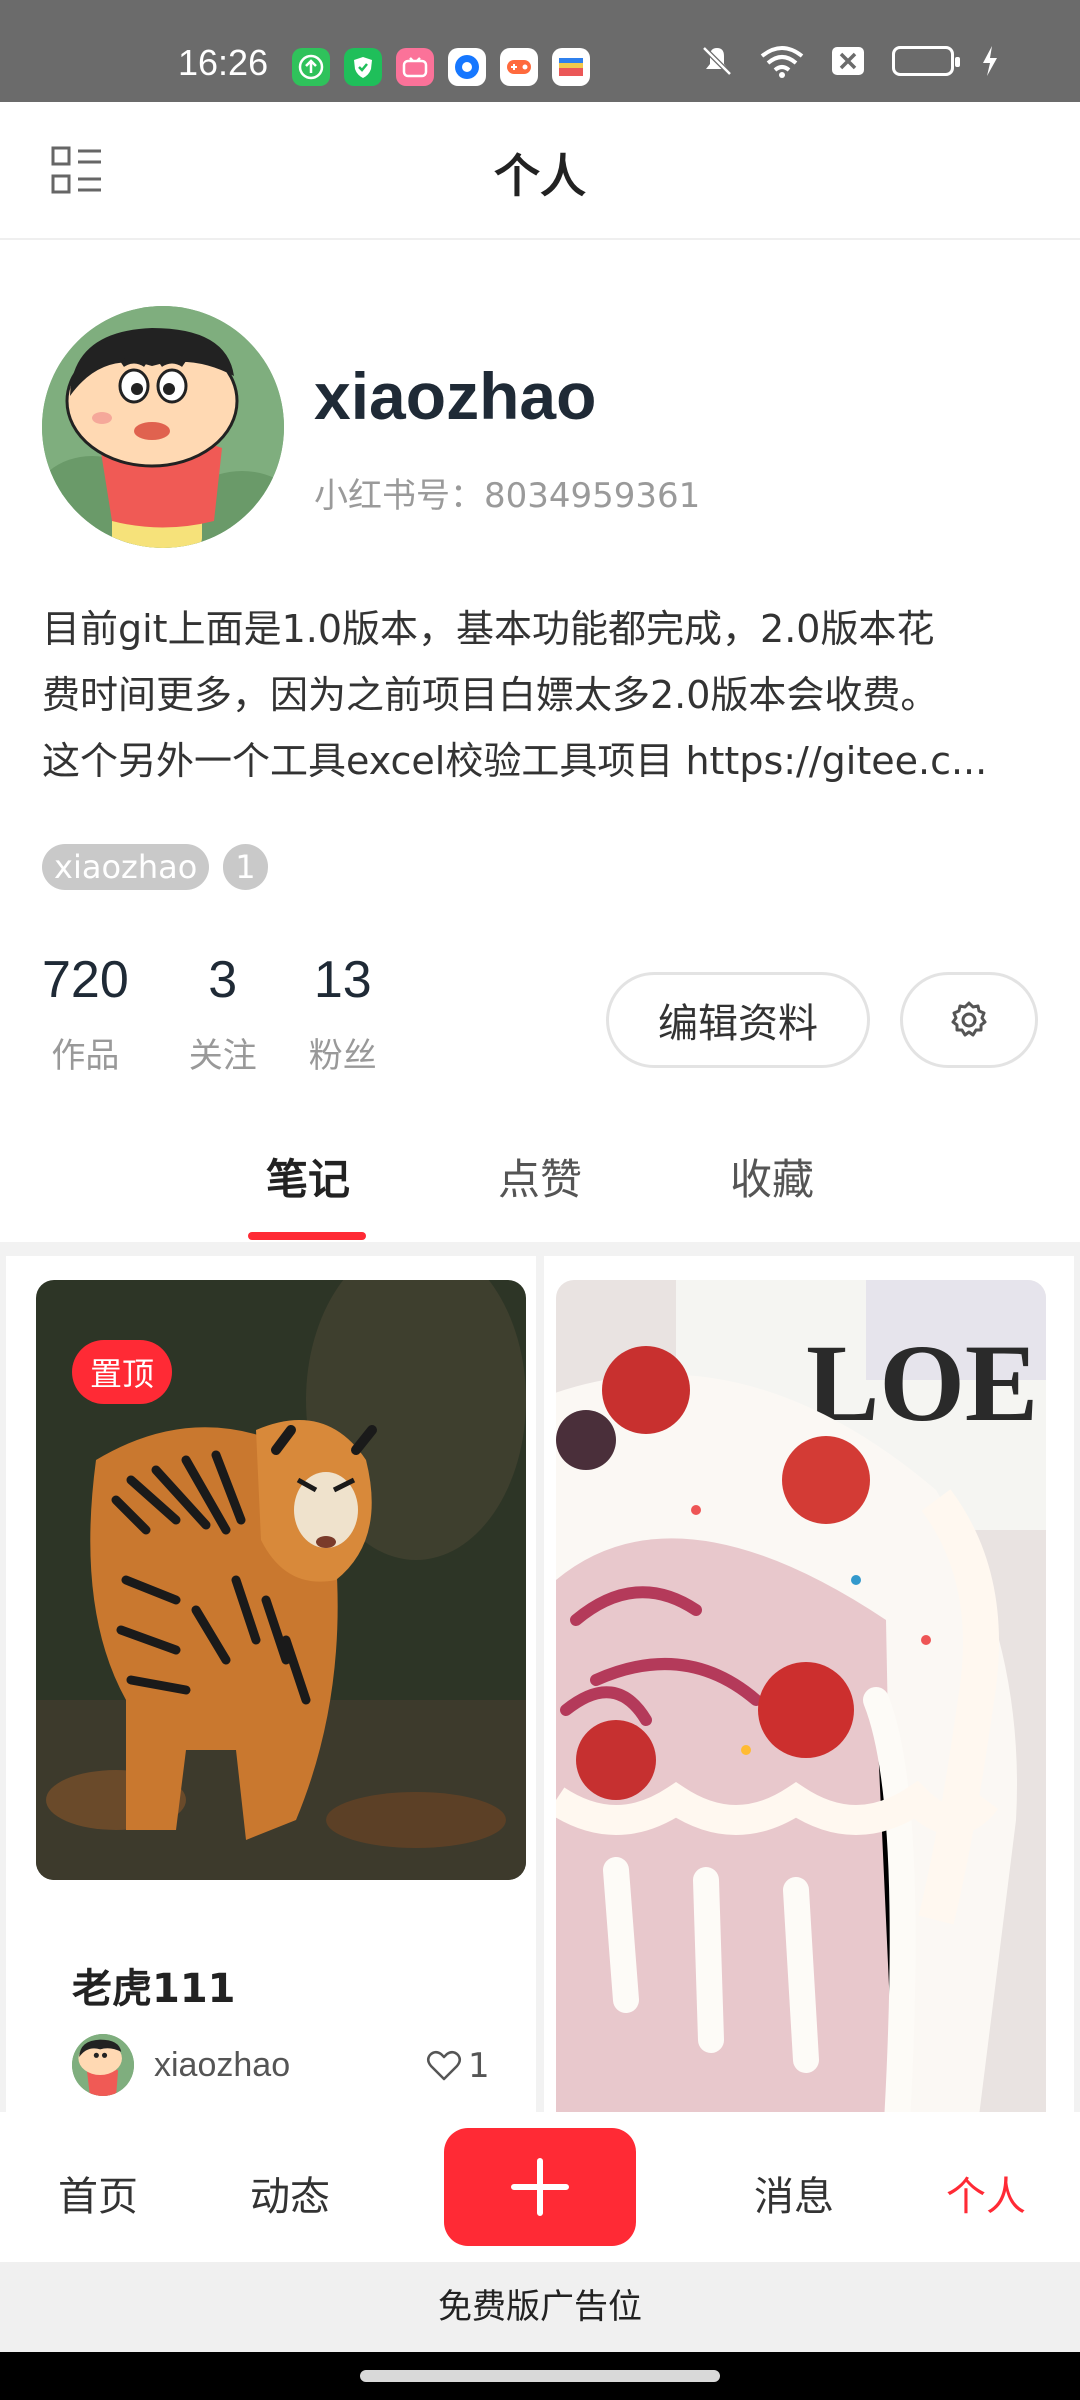 The height and width of the screenshot is (2400, 1080). What do you see at coordinates (222, 1056) in the screenshot?
I see `stat-label: 关注` at bounding box center [222, 1056].